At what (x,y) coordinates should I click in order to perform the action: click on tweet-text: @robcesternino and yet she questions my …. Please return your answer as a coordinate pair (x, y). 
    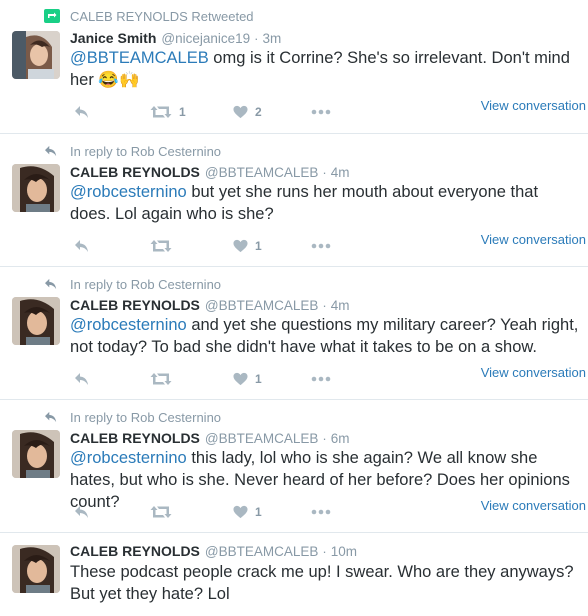
    Looking at the image, I should click on (325, 336).